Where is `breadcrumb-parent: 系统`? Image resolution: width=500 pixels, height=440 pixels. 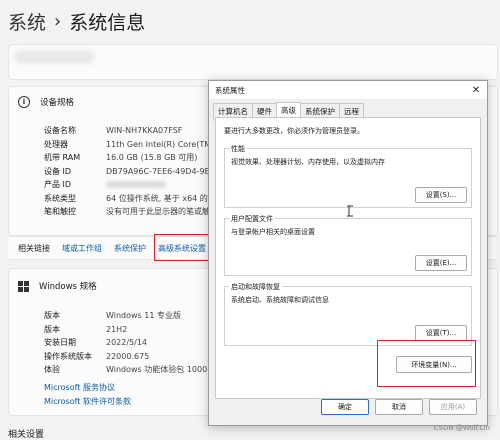 breadcrumb-parent: 系统 is located at coordinates (27, 21).